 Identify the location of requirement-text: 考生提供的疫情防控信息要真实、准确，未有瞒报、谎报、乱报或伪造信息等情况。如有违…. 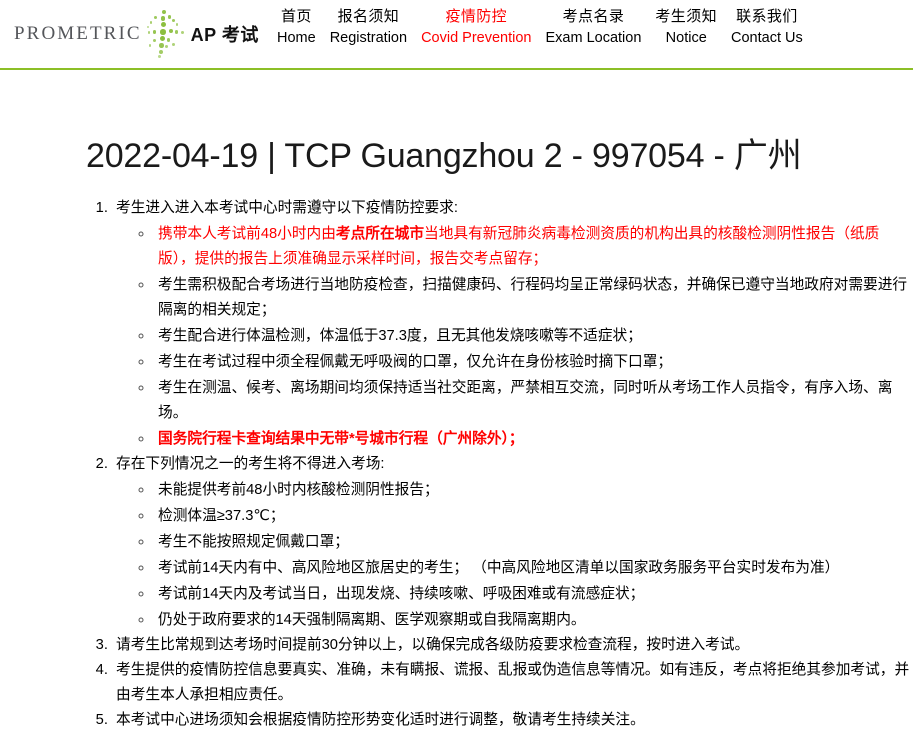
(513, 682).